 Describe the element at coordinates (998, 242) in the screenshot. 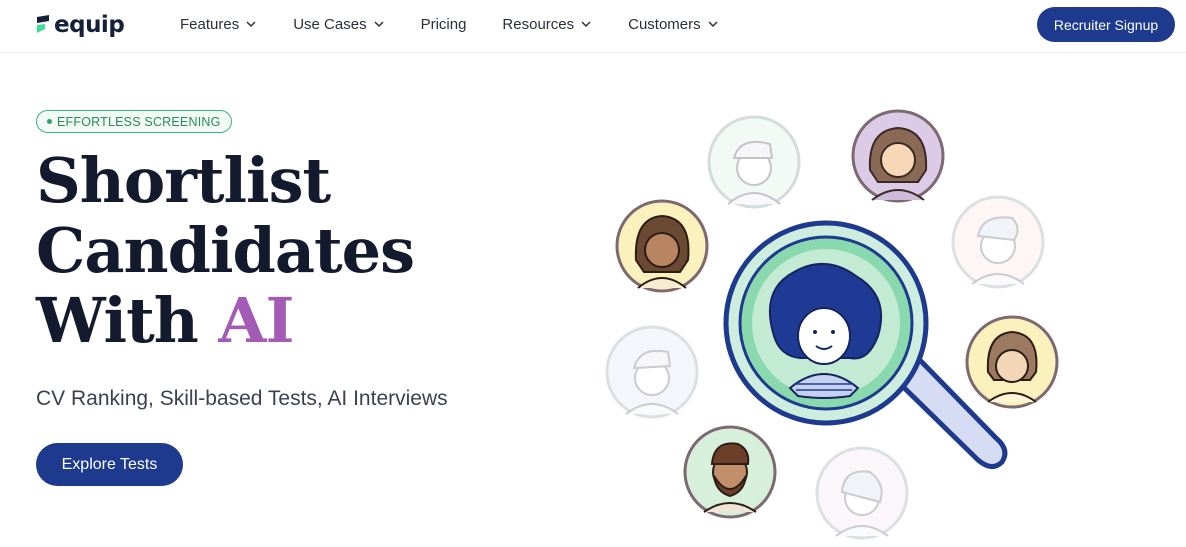

I see `avatar-faded-right` at that location.